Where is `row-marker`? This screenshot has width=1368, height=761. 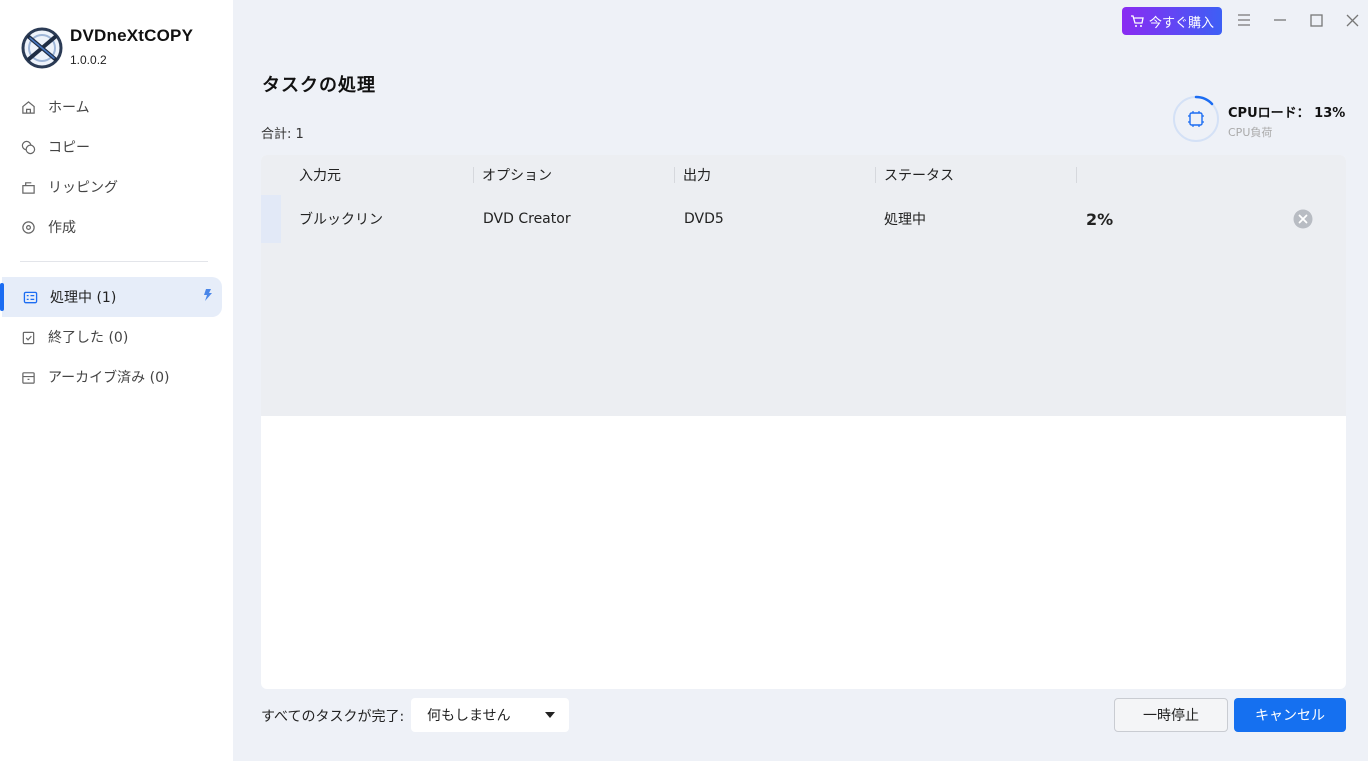 row-marker is located at coordinates (271, 219).